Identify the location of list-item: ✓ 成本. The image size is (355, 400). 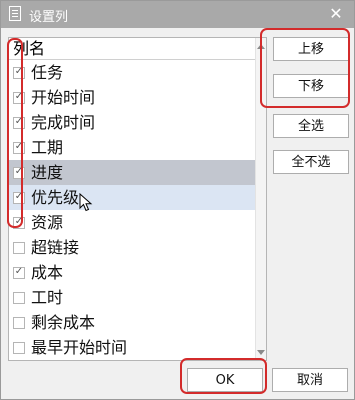
(132, 272).